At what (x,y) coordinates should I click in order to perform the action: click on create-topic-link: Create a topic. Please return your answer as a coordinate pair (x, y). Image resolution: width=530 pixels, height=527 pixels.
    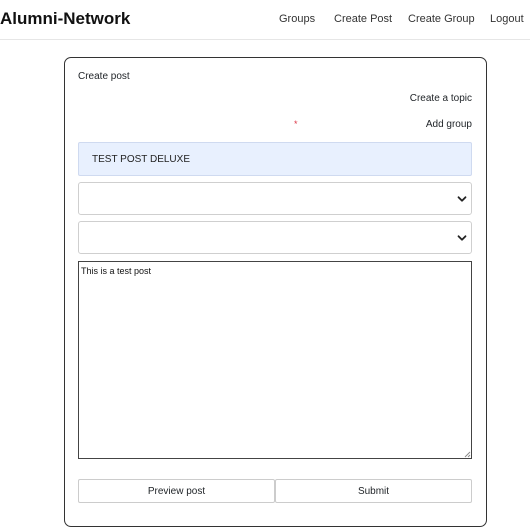
    Looking at the image, I should click on (441, 98).